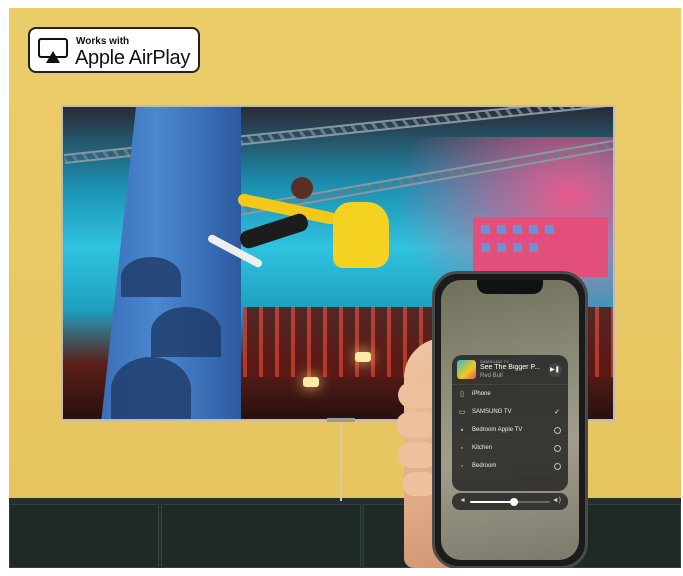 The width and height of the screenshot is (683, 576). I want to click on play-pause-icon: ▶❚, so click(555, 370).